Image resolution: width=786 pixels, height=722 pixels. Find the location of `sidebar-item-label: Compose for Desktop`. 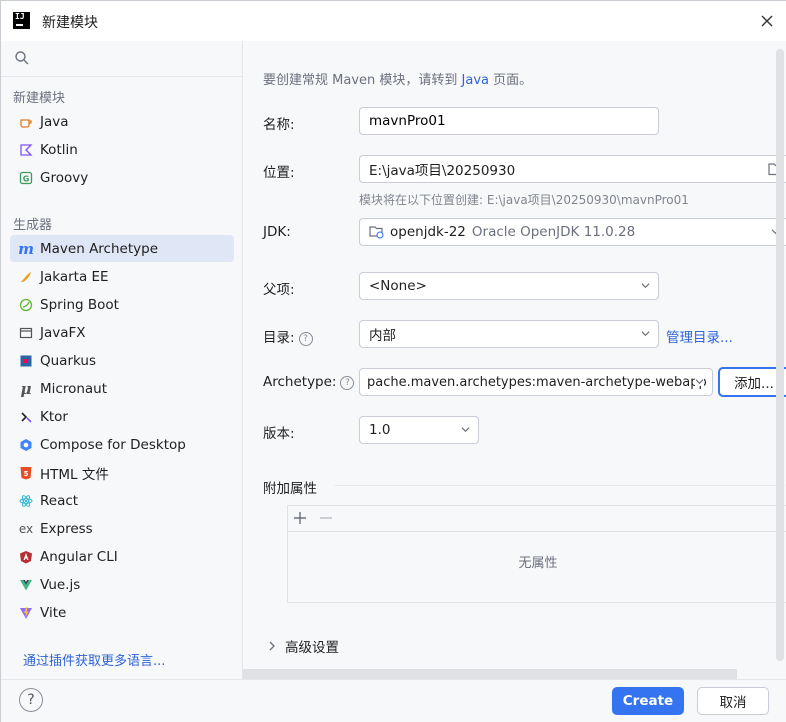

sidebar-item-label: Compose for Desktop is located at coordinates (113, 444).